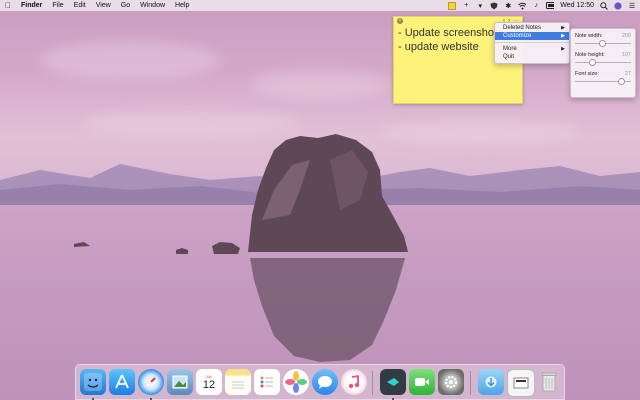 This screenshot has width=640, height=400. What do you see at coordinates (577, 5) in the screenshot?
I see `menubar-clock: Wed 12:50` at bounding box center [577, 5].